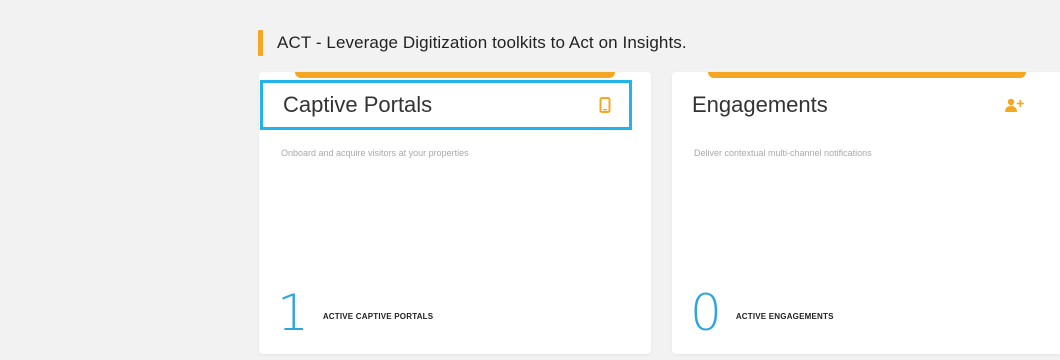 Image resolution: width=1060 pixels, height=360 pixels. What do you see at coordinates (260, 43) in the screenshot?
I see `section-accent-bar` at bounding box center [260, 43].